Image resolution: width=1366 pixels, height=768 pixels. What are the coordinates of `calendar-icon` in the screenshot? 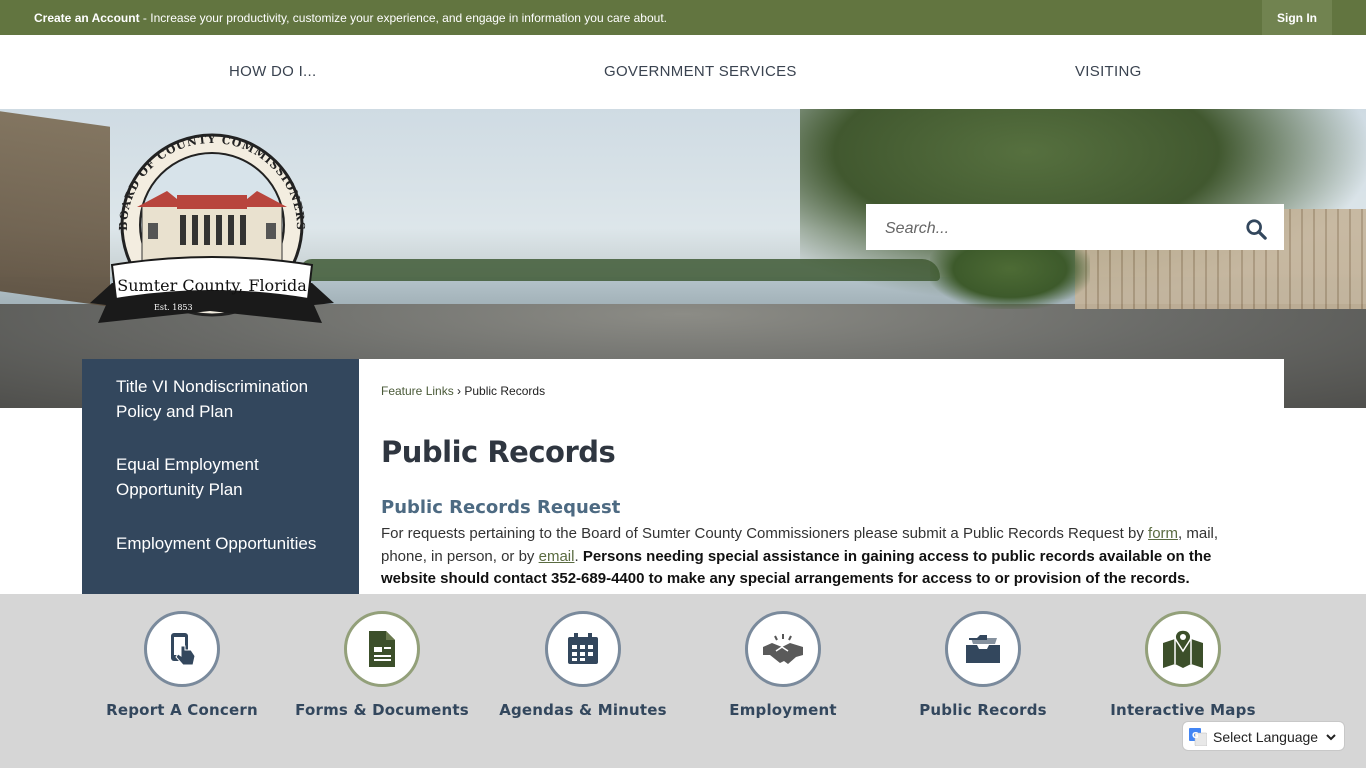 It's located at (583, 648).